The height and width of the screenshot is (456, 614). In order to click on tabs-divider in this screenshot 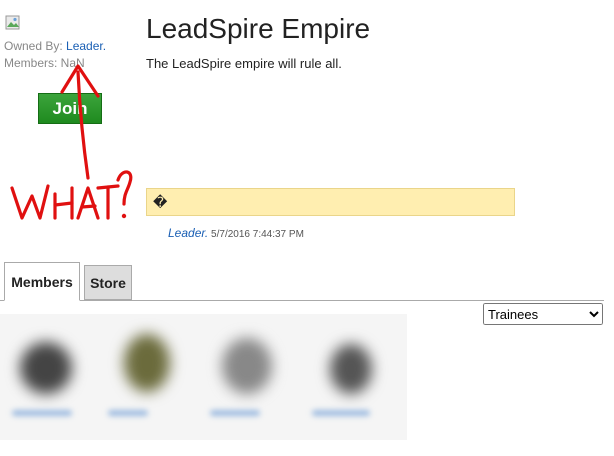, I will do `click(302, 300)`.